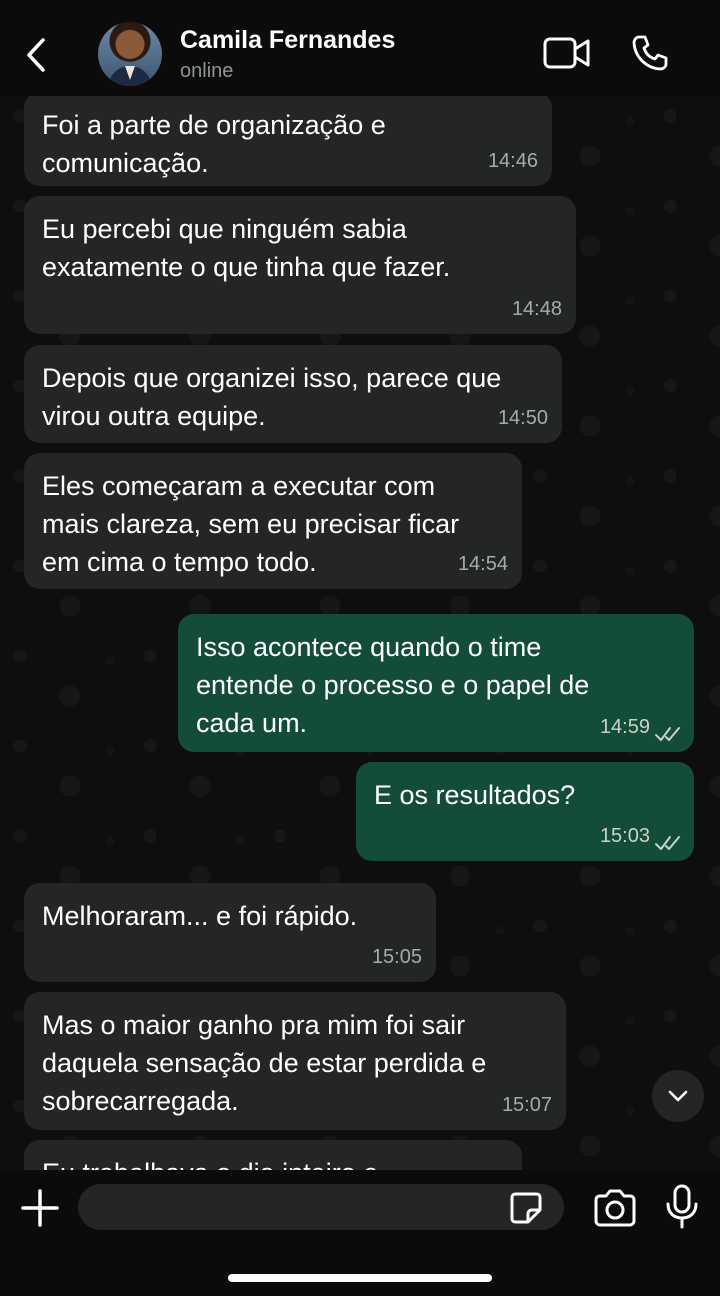 This screenshot has height=1296, width=720. I want to click on message-text: Eu trabalhava o dia inteiro e, so click(273, 1162).